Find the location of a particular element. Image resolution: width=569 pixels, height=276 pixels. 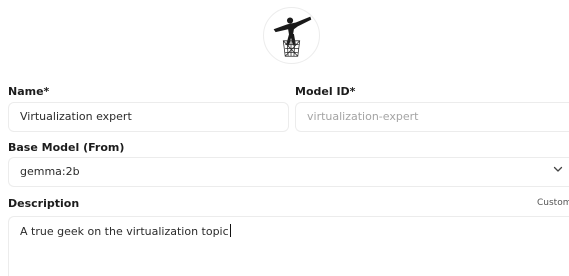

description-custom-toggle: Custom is located at coordinates (553, 203).